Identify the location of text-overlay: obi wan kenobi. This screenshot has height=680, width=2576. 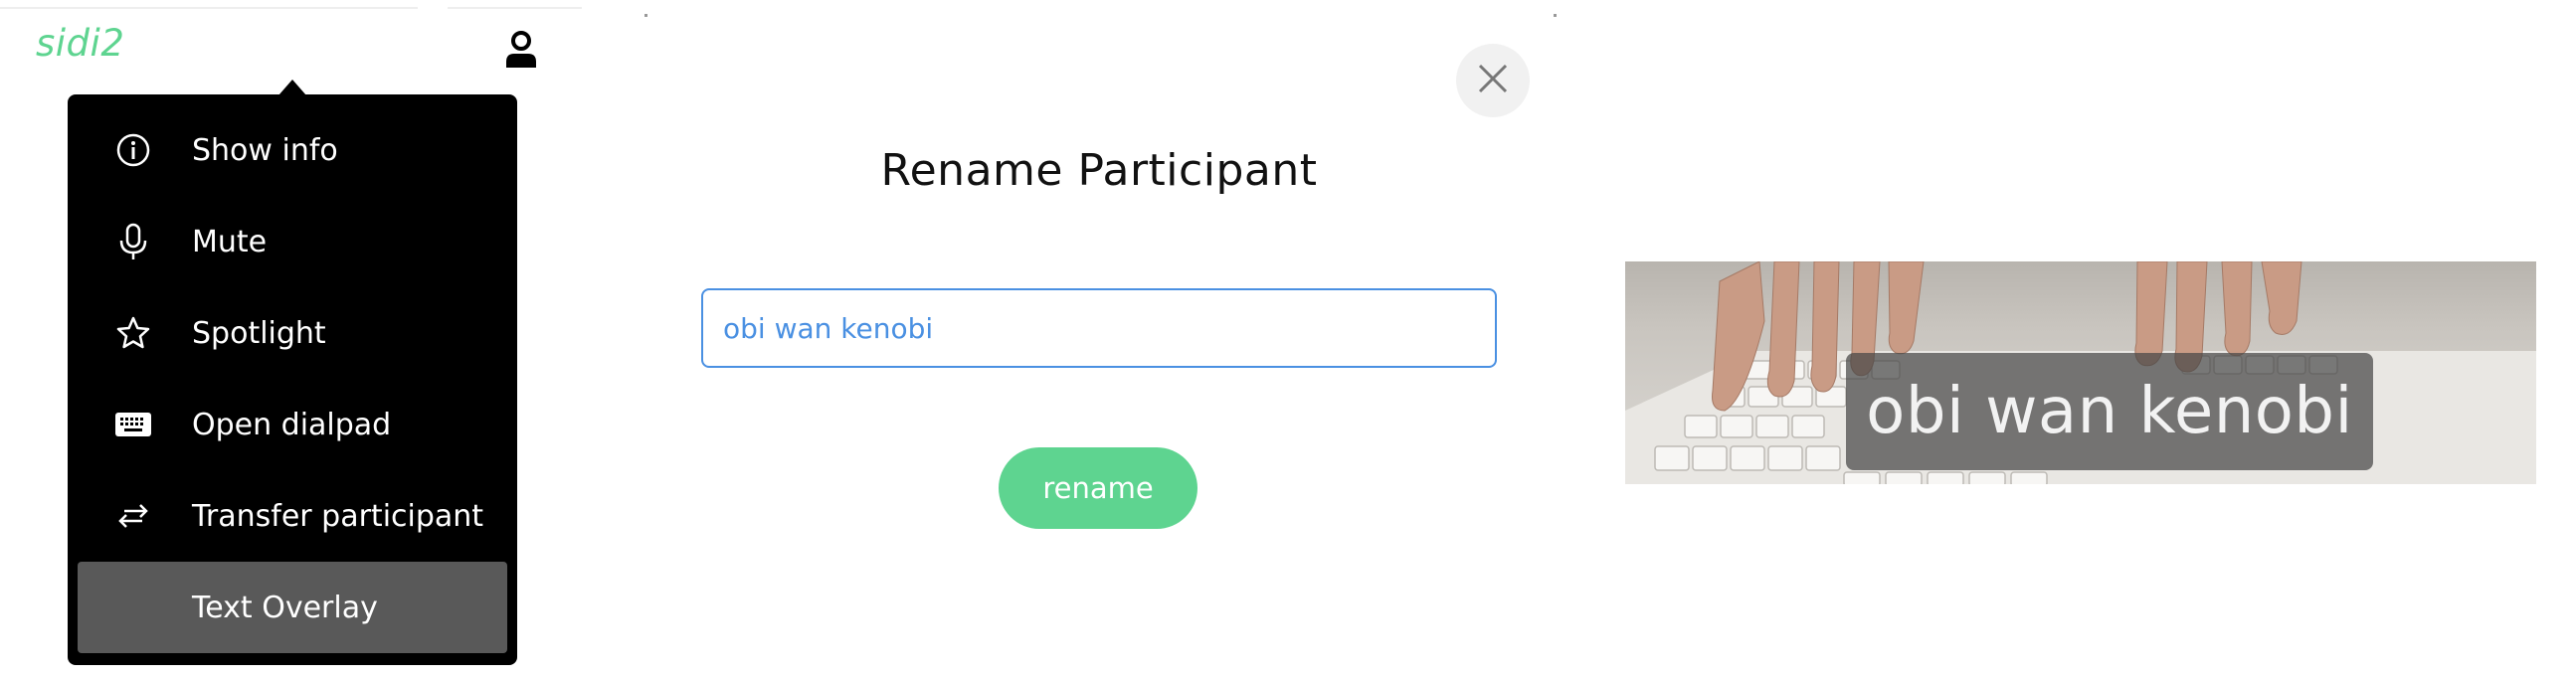
(2109, 411).